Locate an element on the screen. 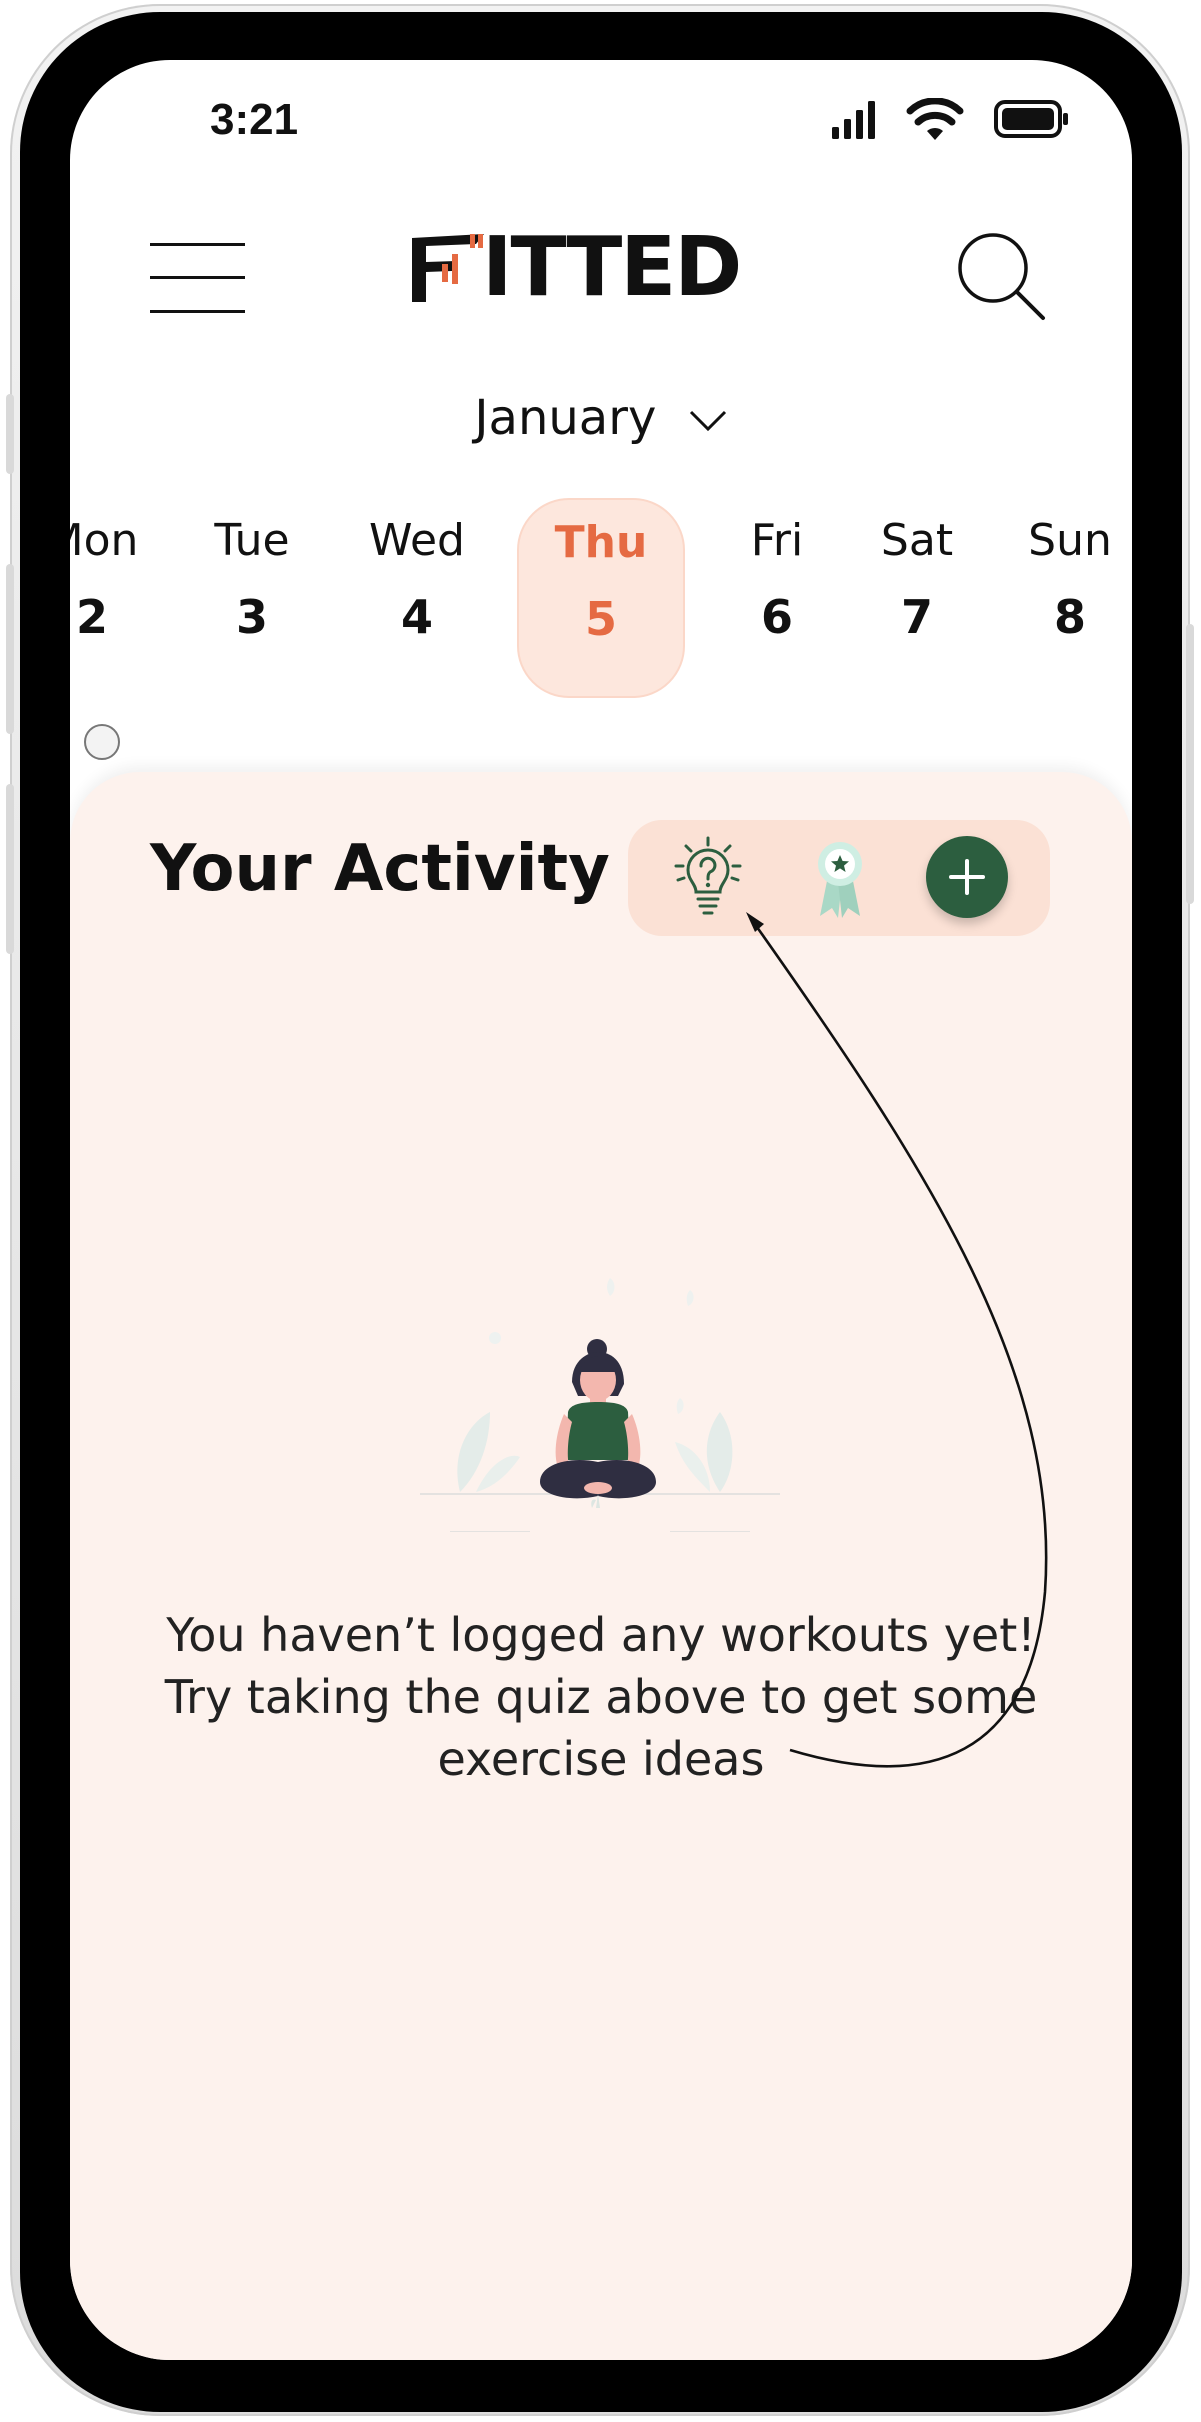 This screenshot has width=1201, height=2422. plus-icon is located at coordinates (967, 877).